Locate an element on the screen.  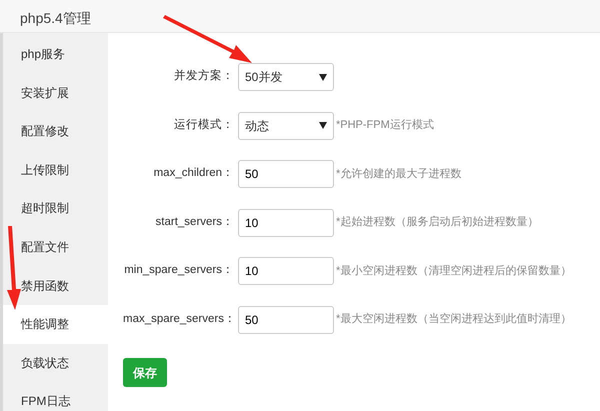
sidebar-item: FPM日志 is located at coordinates (55, 396).